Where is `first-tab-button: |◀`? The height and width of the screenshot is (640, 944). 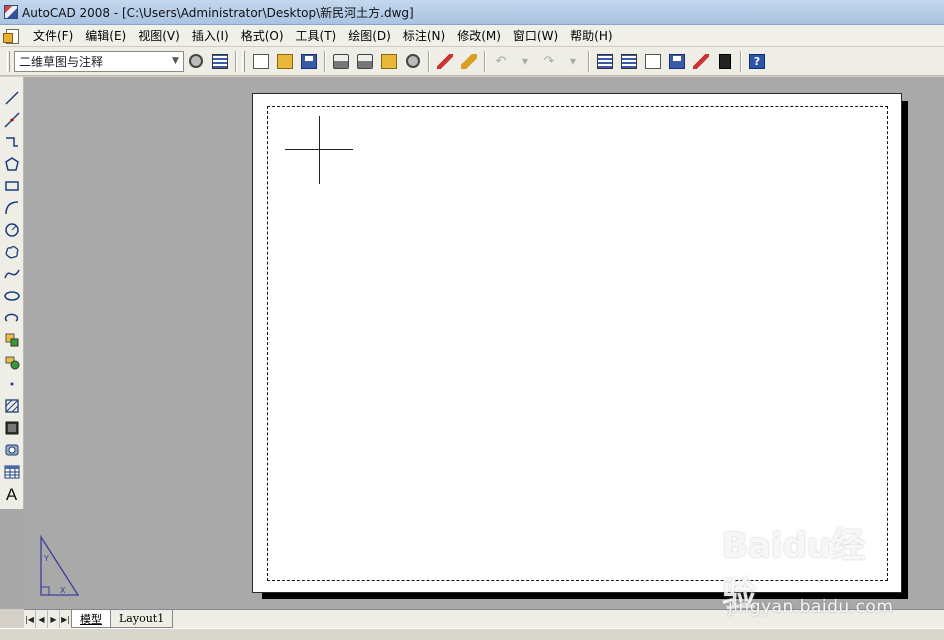 first-tab-button: |◀ is located at coordinates (30, 619).